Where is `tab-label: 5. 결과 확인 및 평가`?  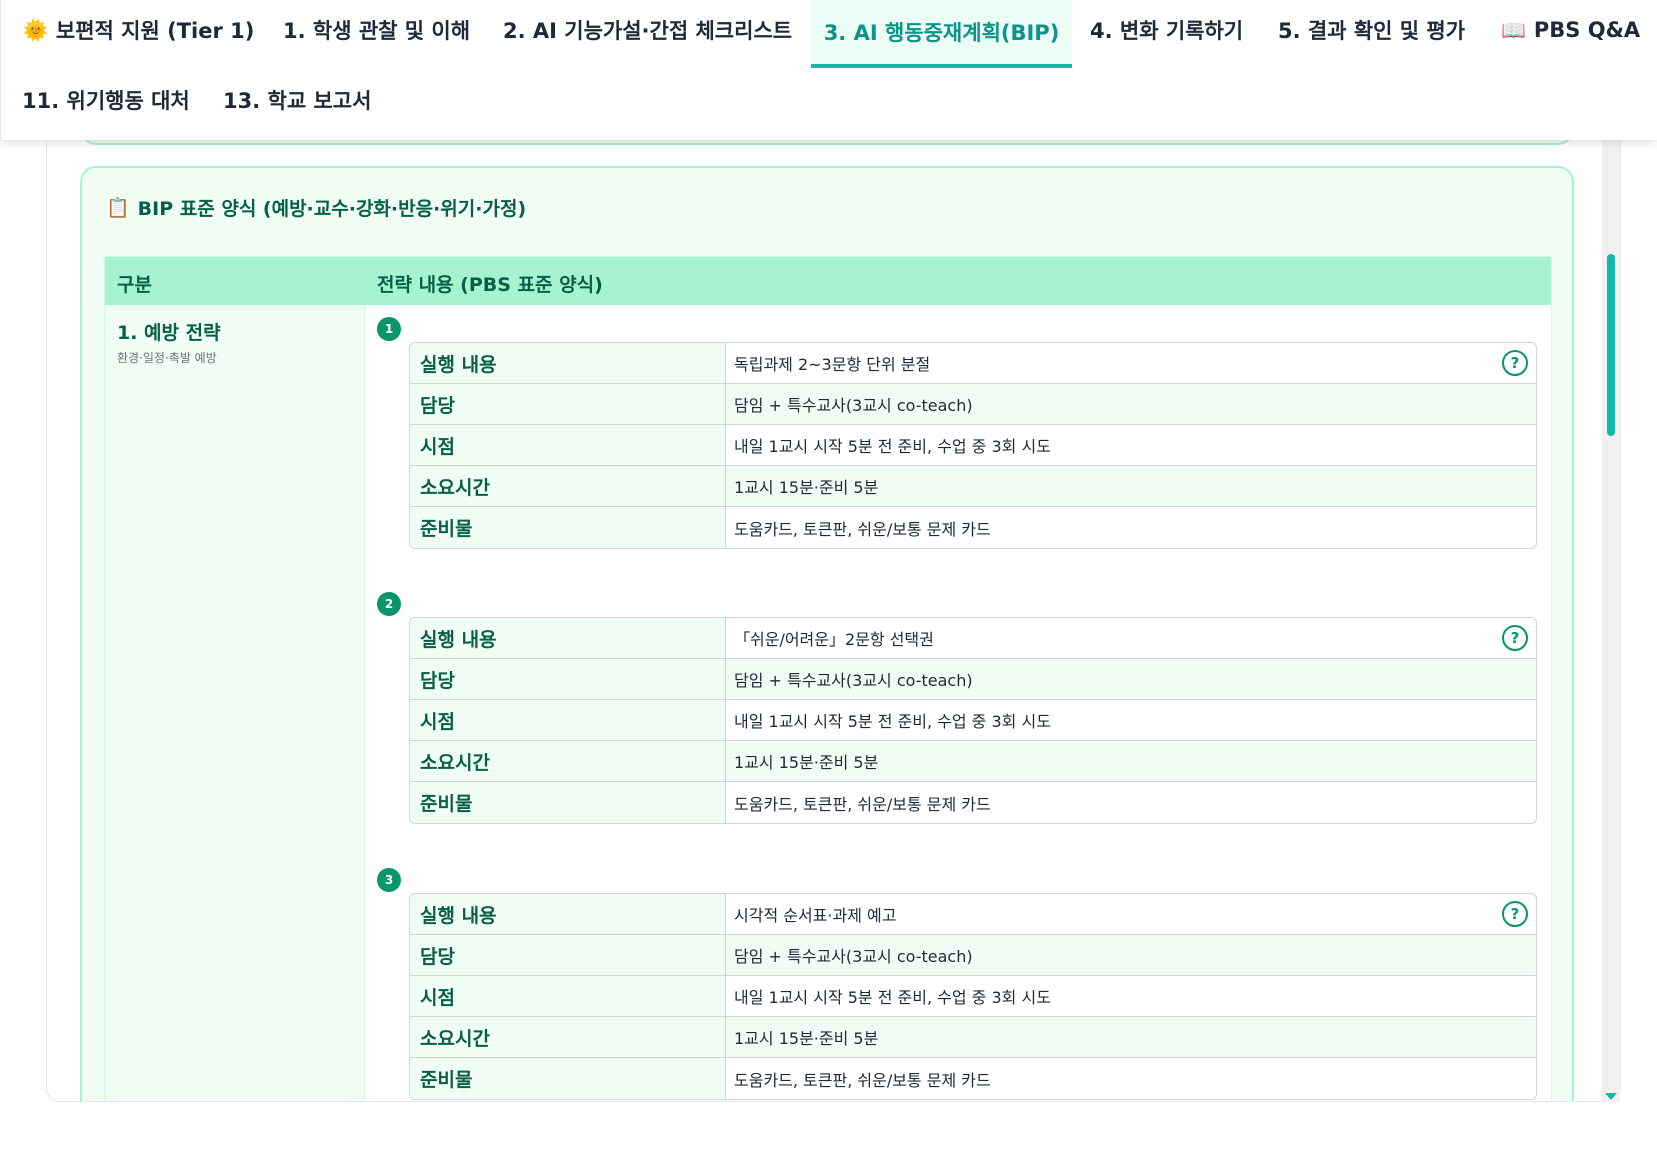 tab-label: 5. 결과 확인 및 평가 is located at coordinates (1372, 31).